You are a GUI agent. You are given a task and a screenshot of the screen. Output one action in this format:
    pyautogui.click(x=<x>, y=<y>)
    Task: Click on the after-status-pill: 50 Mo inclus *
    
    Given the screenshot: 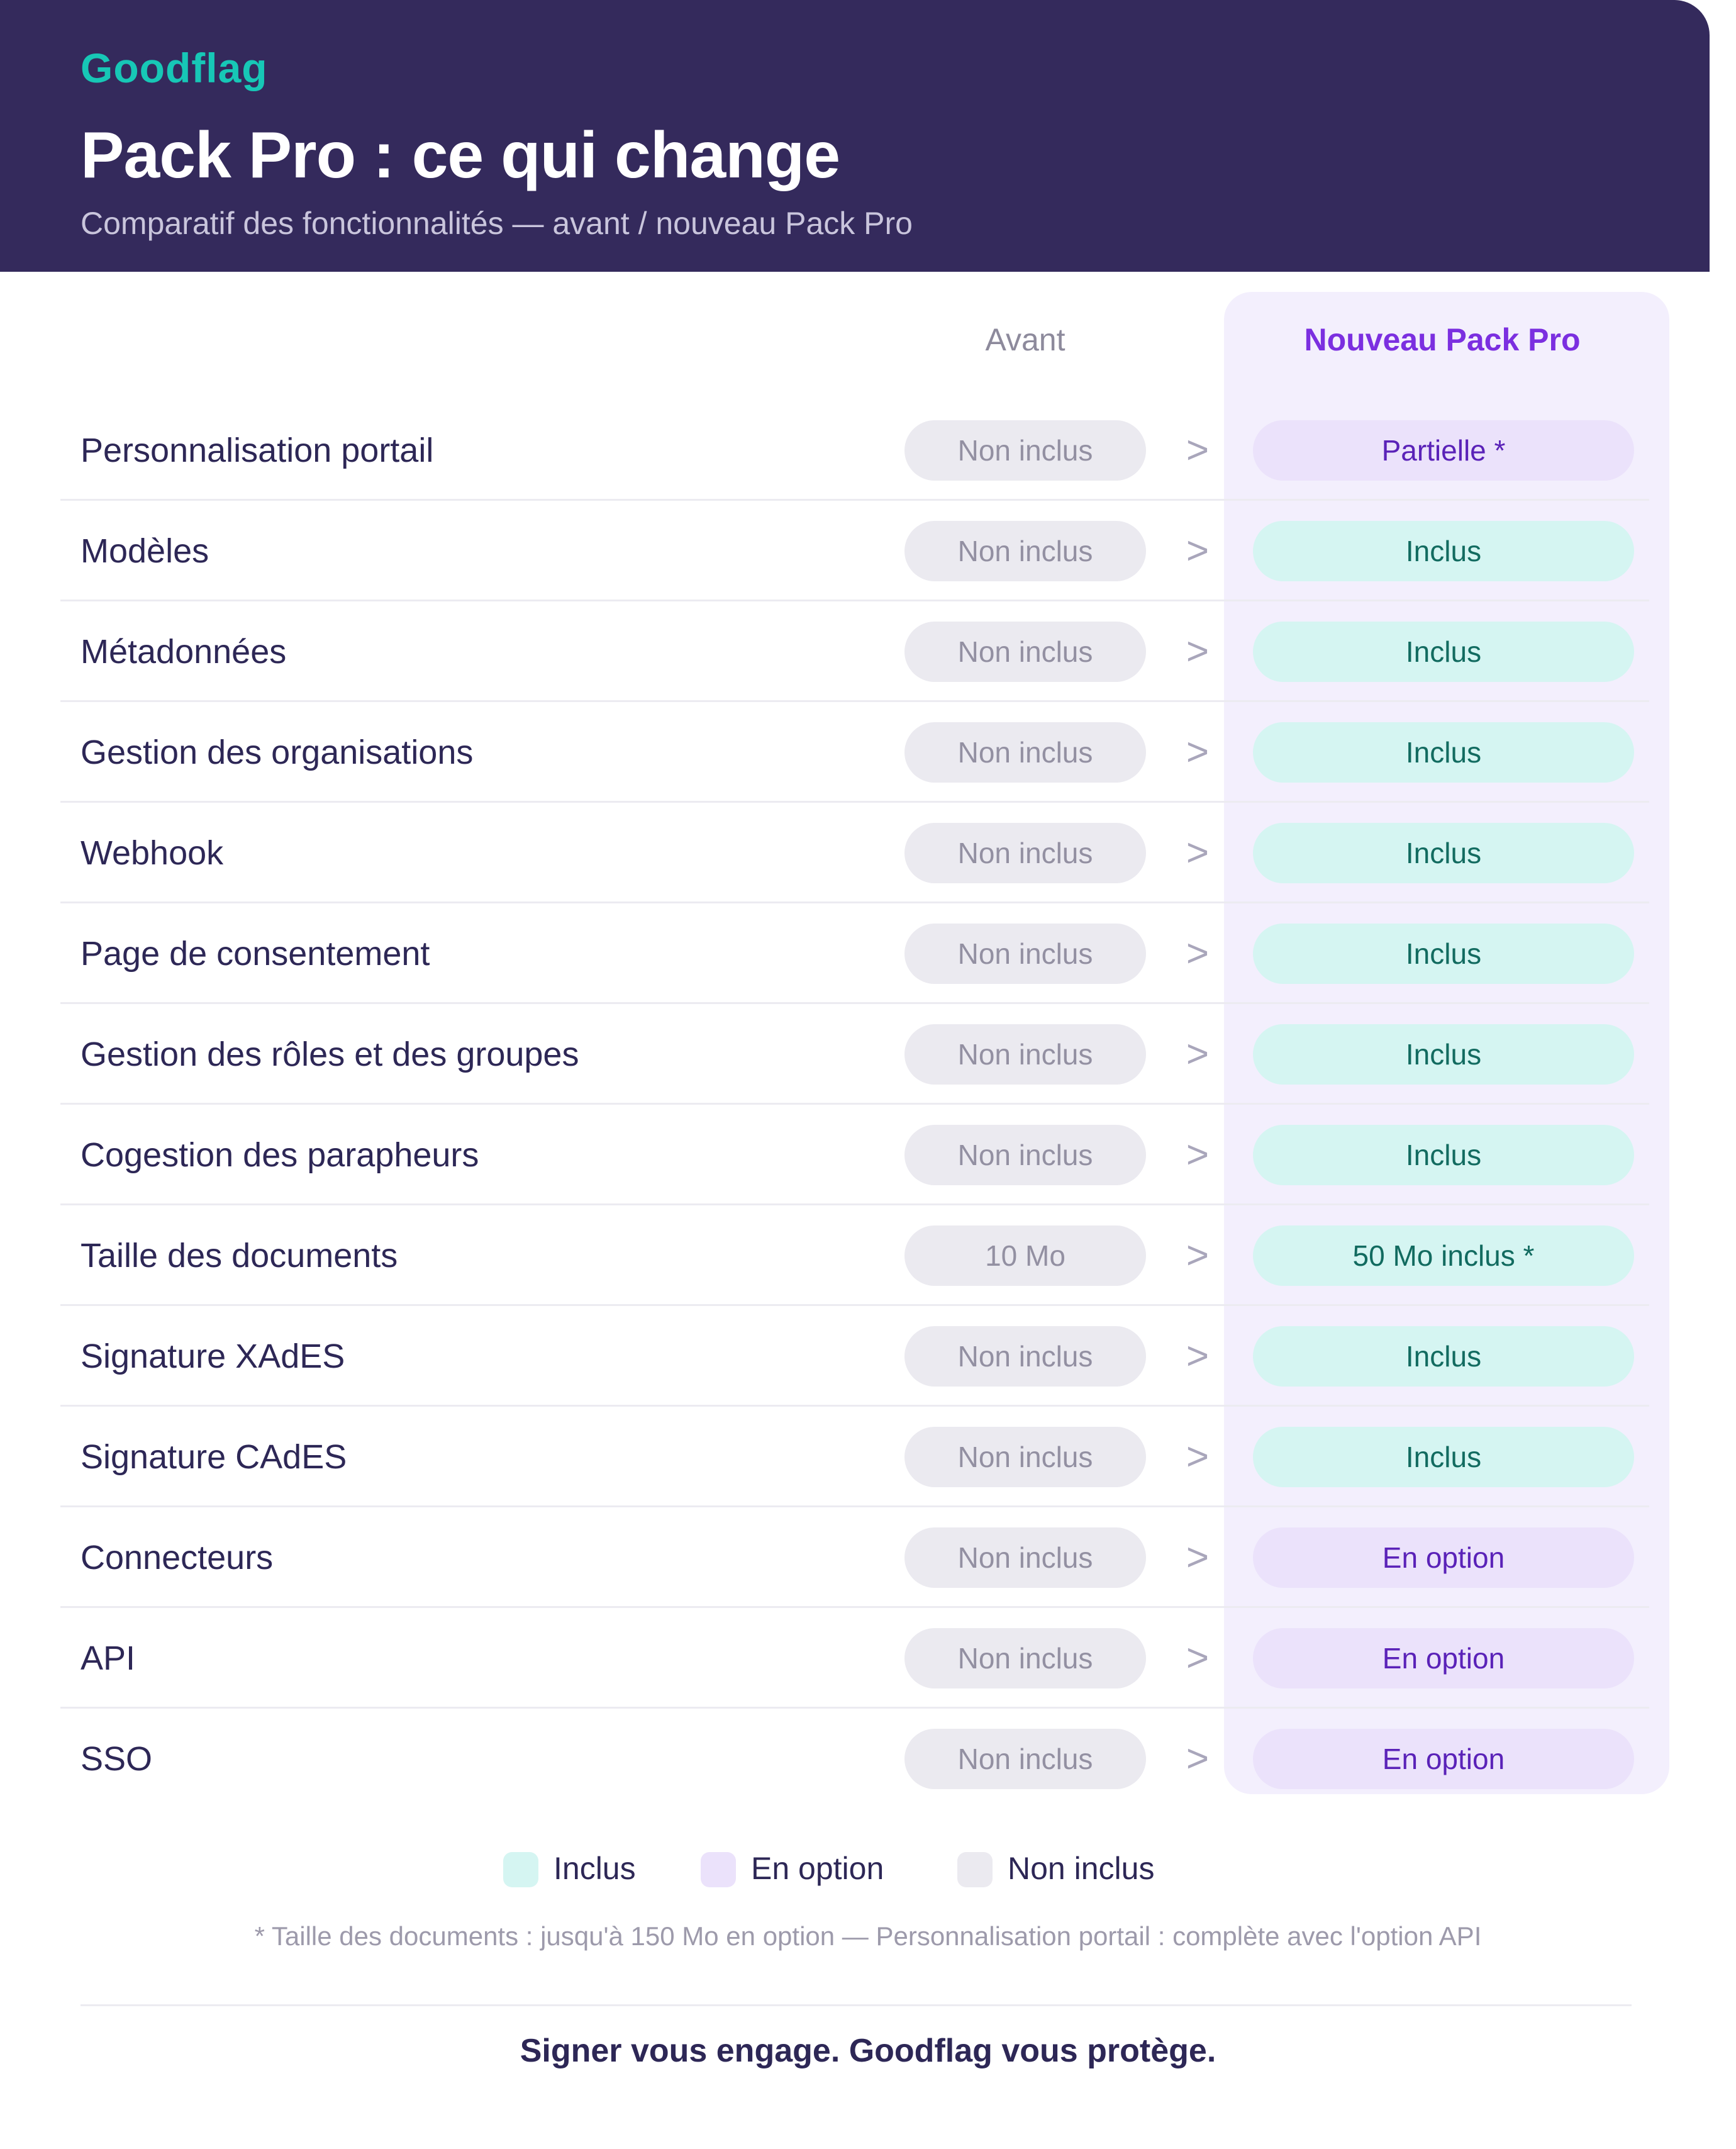 What is the action you would take?
    pyautogui.click(x=1444, y=1255)
    